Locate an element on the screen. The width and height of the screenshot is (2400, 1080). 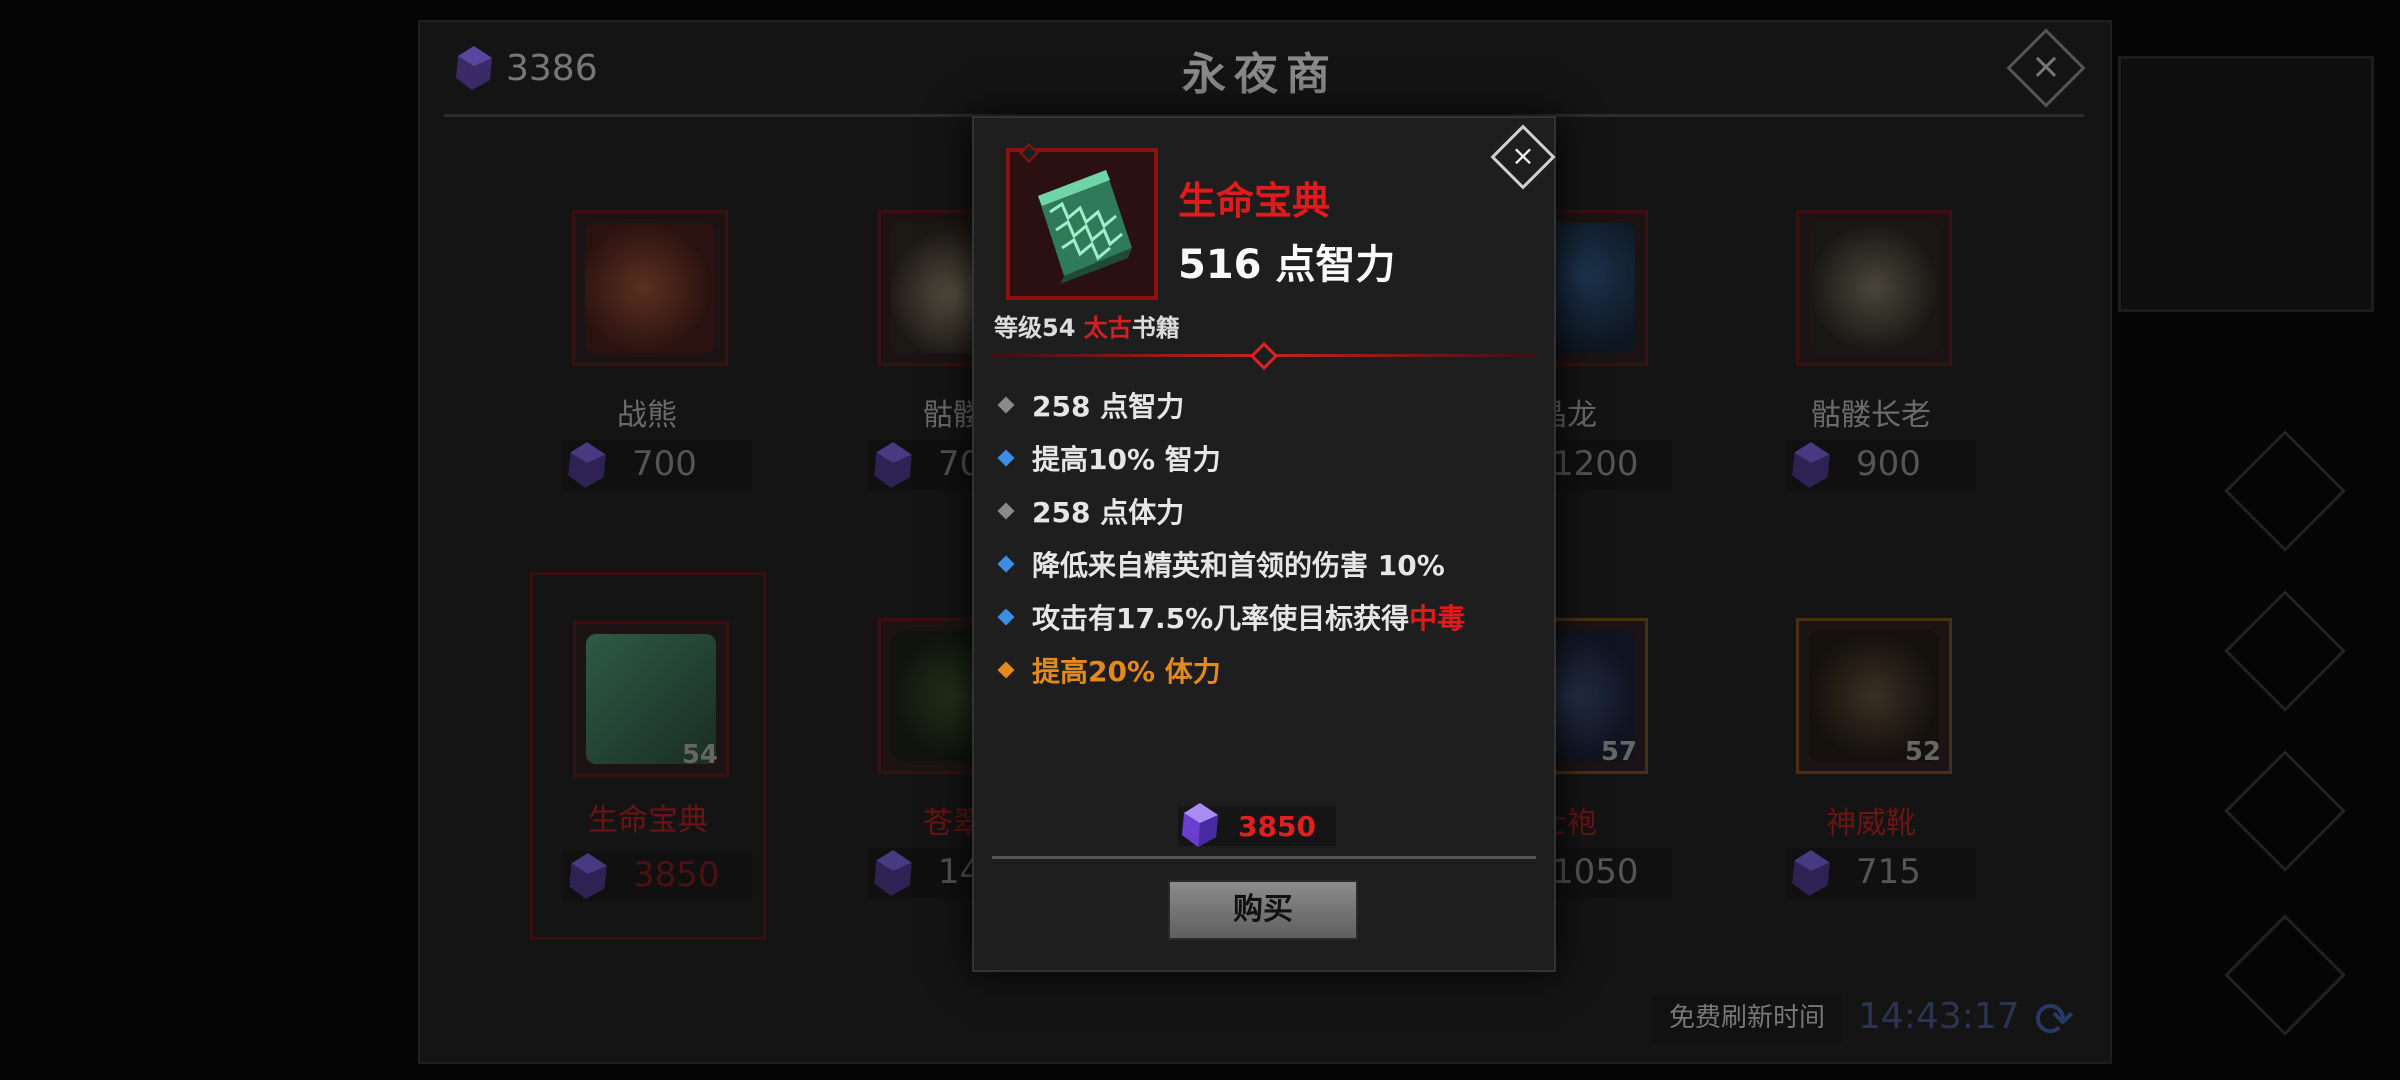
item-frame: 52 is located at coordinates (1874, 696).